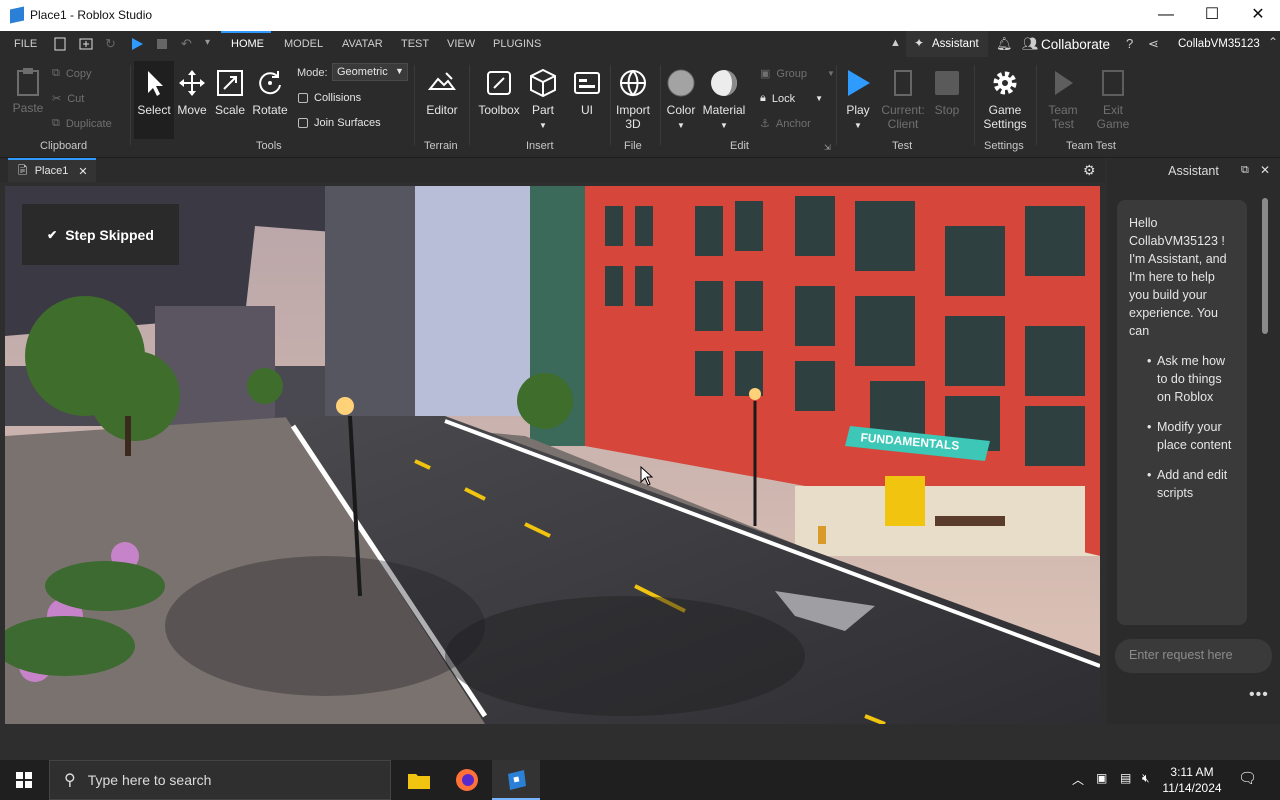 This screenshot has height=800, width=1280. Describe the element at coordinates (72, 73) in the screenshot. I see `copy-button: ⧉ Copy` at that location.